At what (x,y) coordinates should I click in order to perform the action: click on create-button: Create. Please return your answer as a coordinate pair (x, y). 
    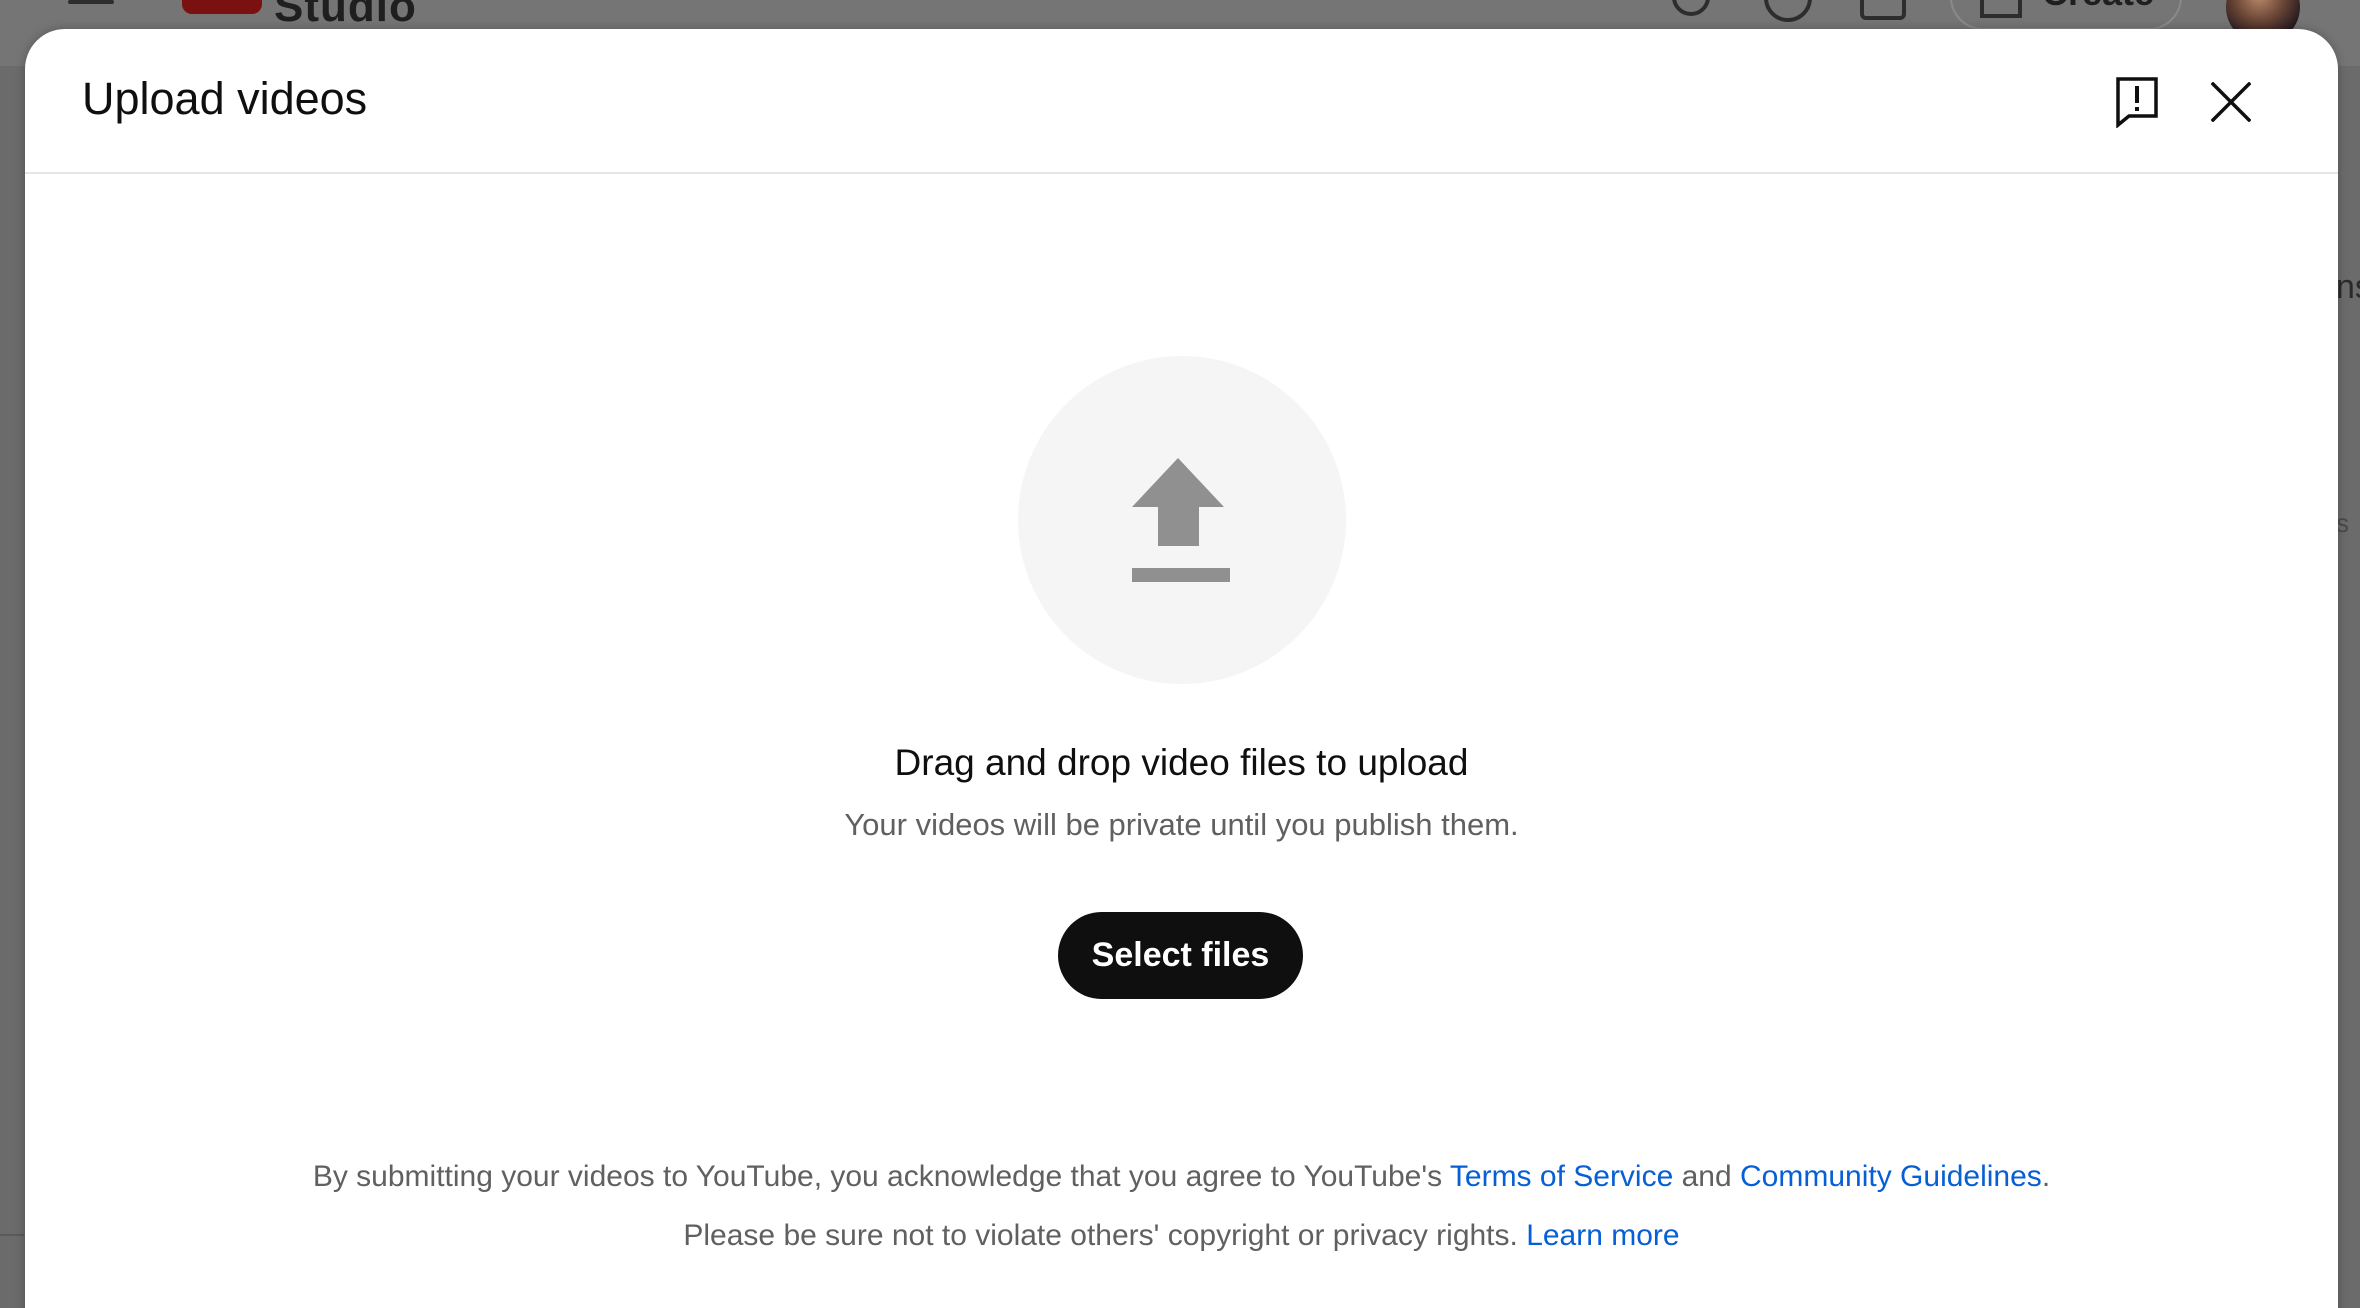
    Looking at the image, I should click on (2066, 15).